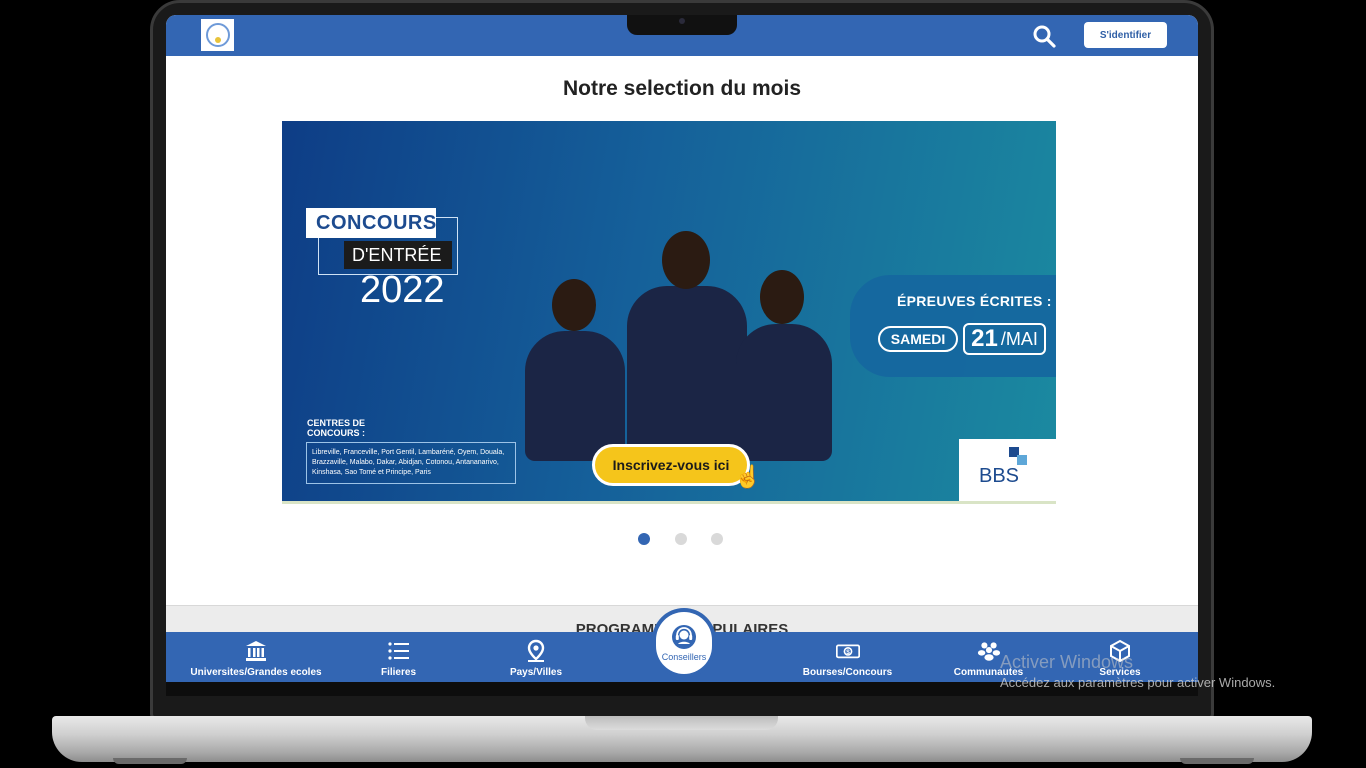 This screenshot has height=768, width=1366. I want to click on nav-universites: Universites/Grandes ecoles, so click(256, 657).